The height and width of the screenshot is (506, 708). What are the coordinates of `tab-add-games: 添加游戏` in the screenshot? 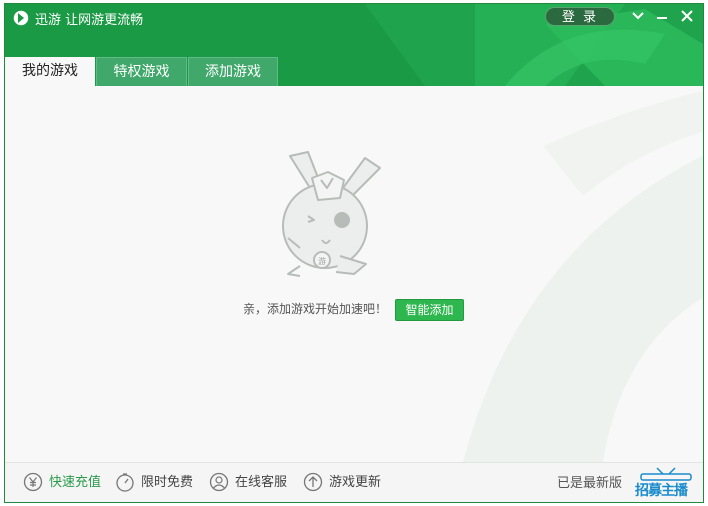 It's located at (233, 71).